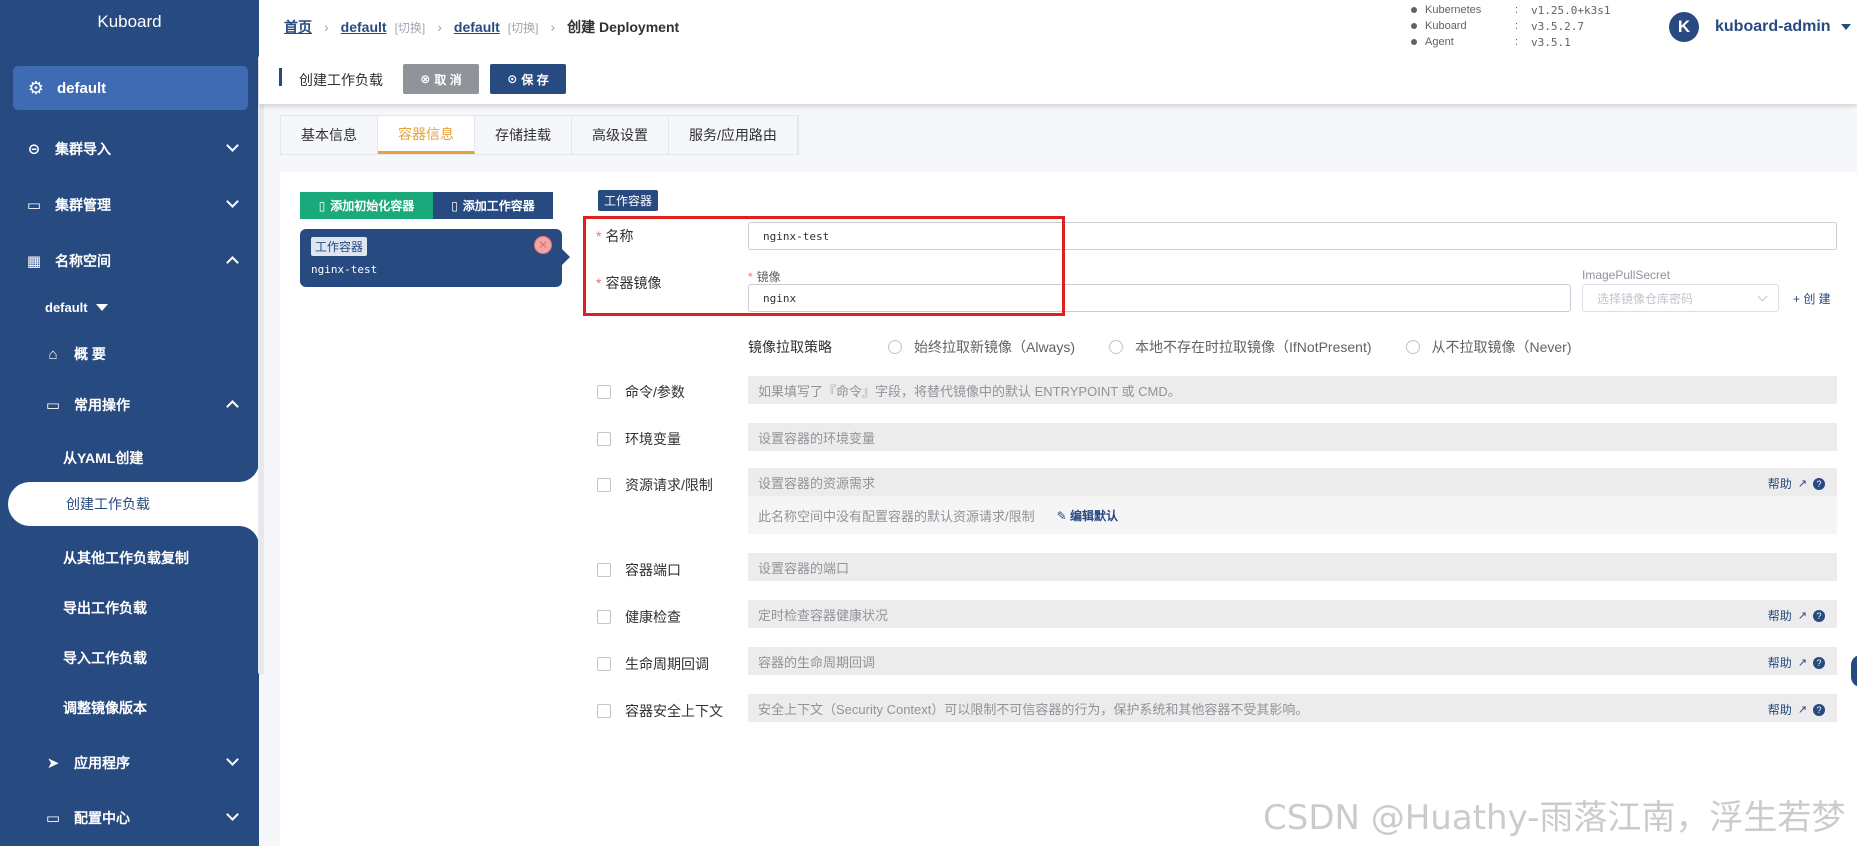  I want to click on menu-label: 创建工作负载, so click(108, 504).